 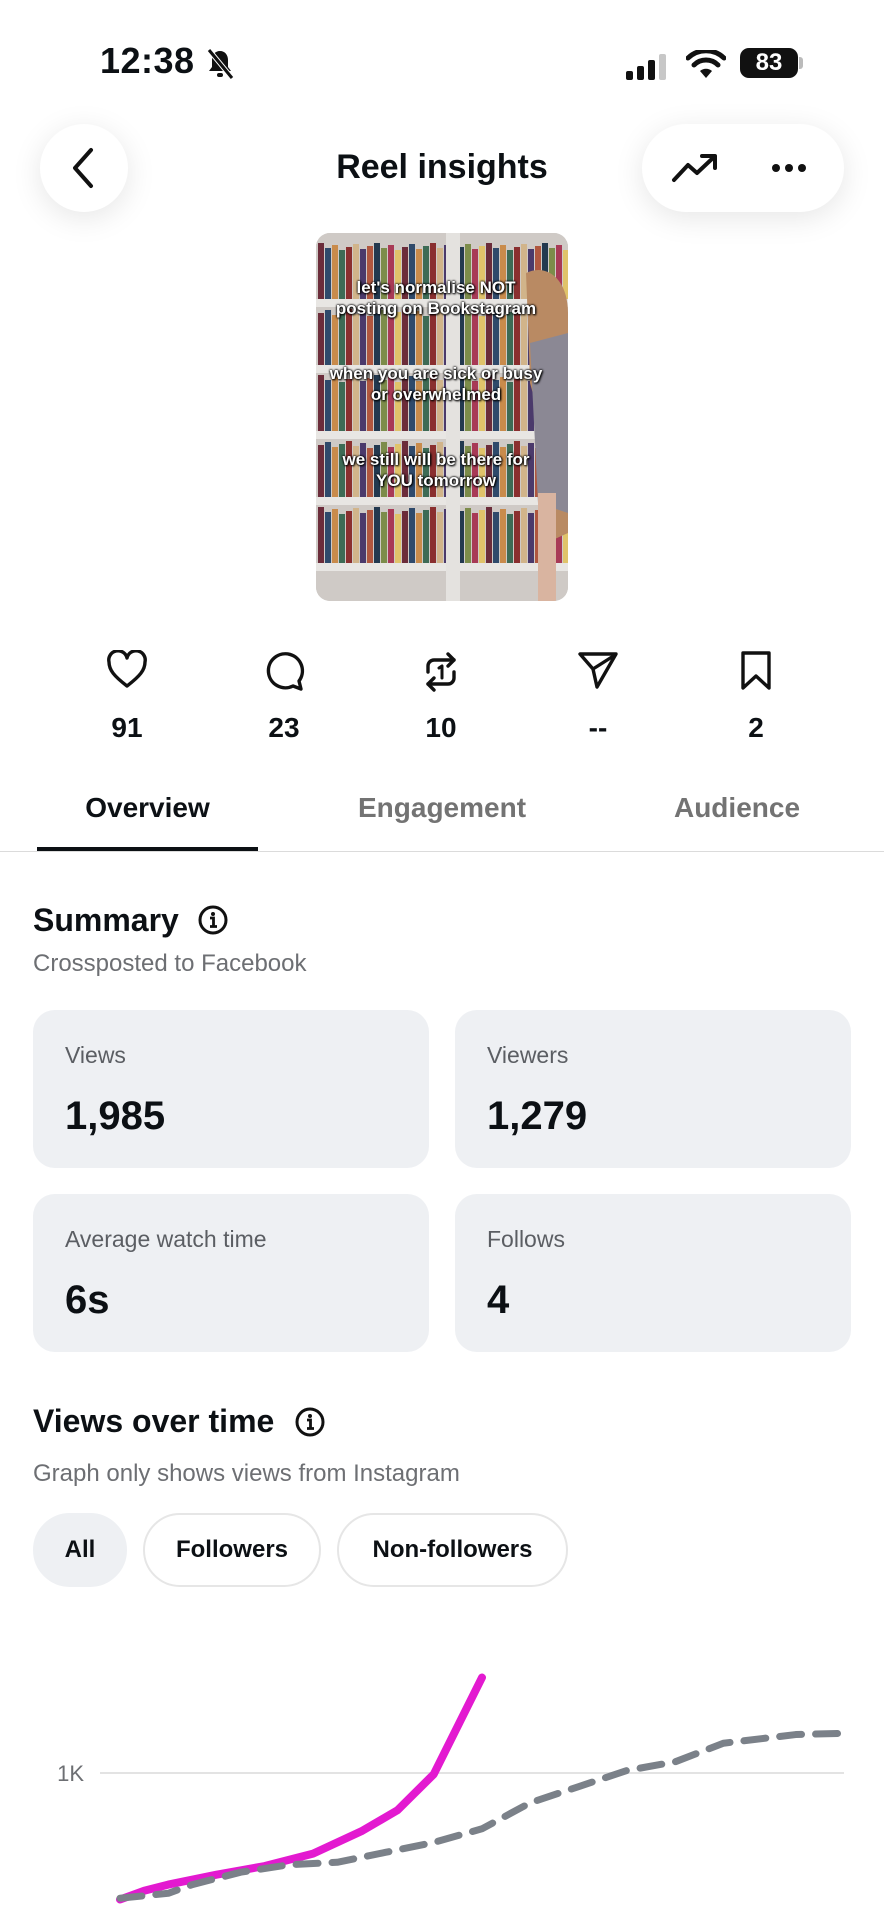 I want to click on likes-count: 91, so click(x=127, y=727).